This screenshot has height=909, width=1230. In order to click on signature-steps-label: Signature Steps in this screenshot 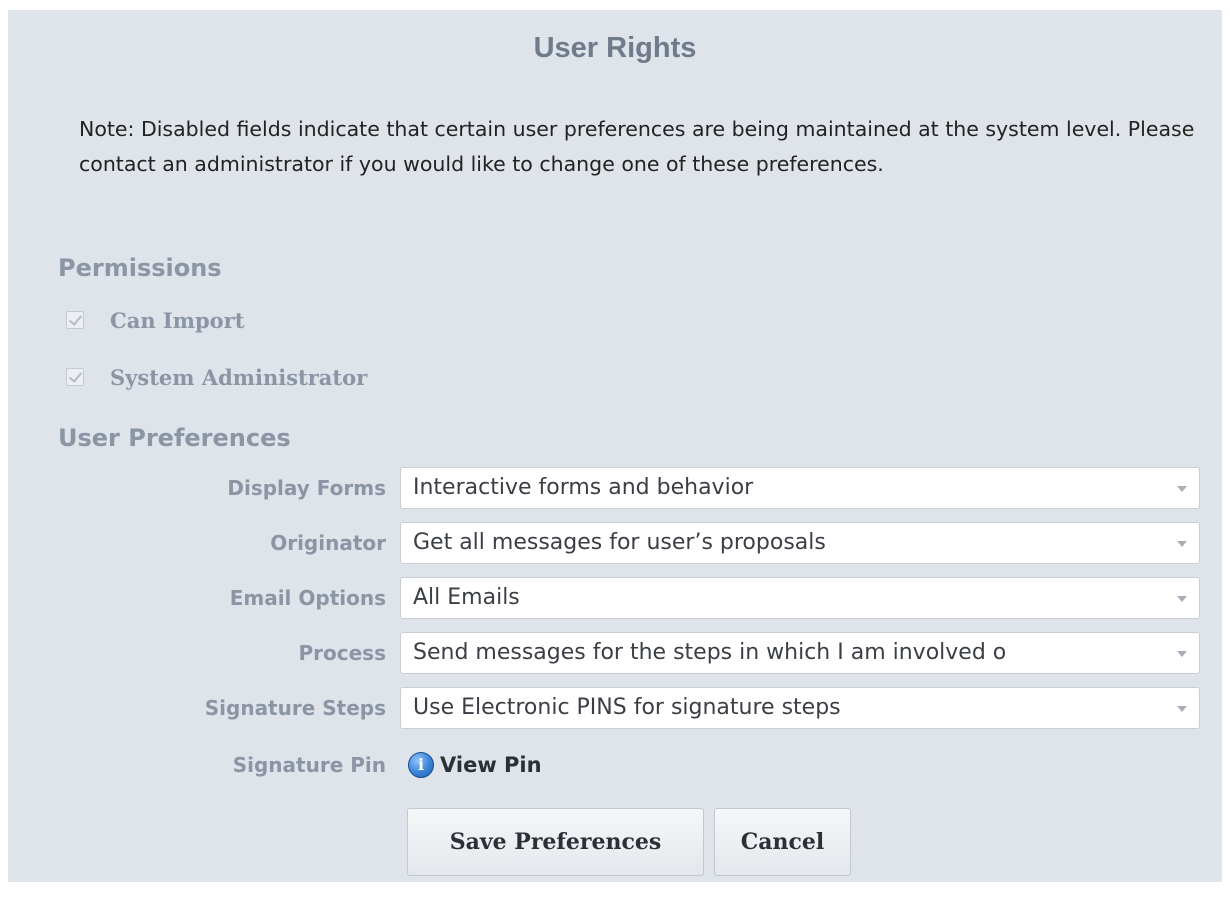, I will do `click(295, 708)`.